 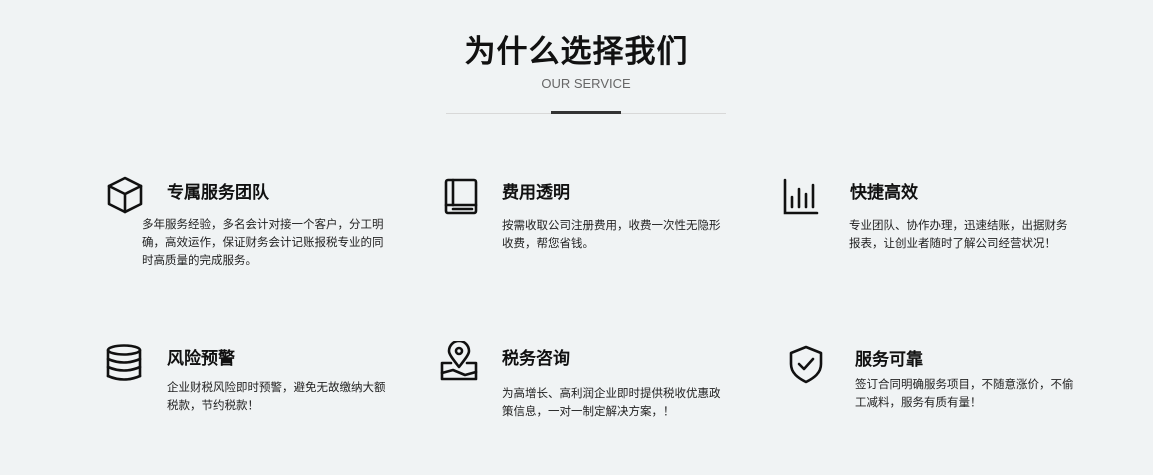 I want to click on bar-chart-icon, so click(x=800, y=197).